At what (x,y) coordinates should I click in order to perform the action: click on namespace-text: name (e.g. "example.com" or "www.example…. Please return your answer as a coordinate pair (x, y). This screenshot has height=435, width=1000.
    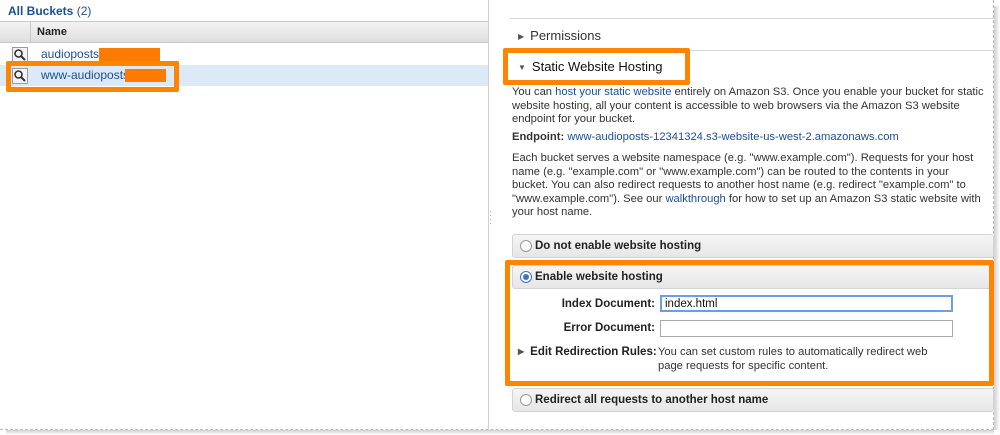
    Looking at the image, I should click on (730, 171).